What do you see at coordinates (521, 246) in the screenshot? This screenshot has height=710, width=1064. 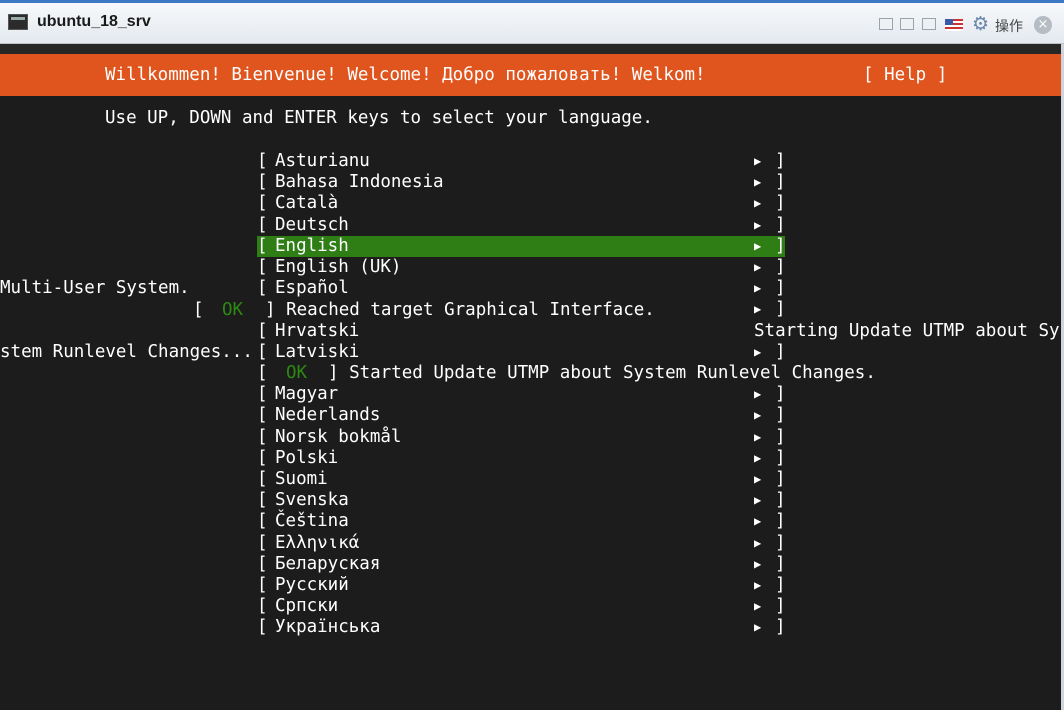 I see `language-option: [English ▶]` at bounding box center [521, 246].